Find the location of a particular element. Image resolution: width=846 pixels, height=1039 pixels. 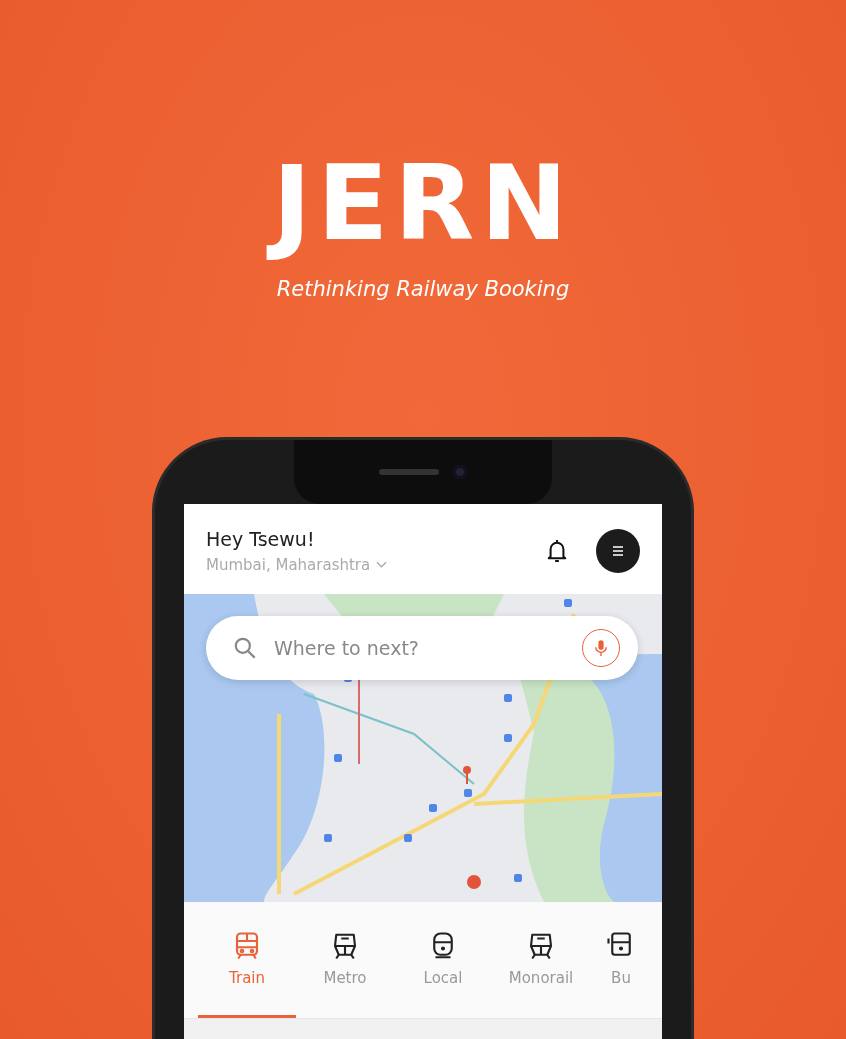

location-label: Mumbai, Maharashtra is located at coordinates (288, 565).